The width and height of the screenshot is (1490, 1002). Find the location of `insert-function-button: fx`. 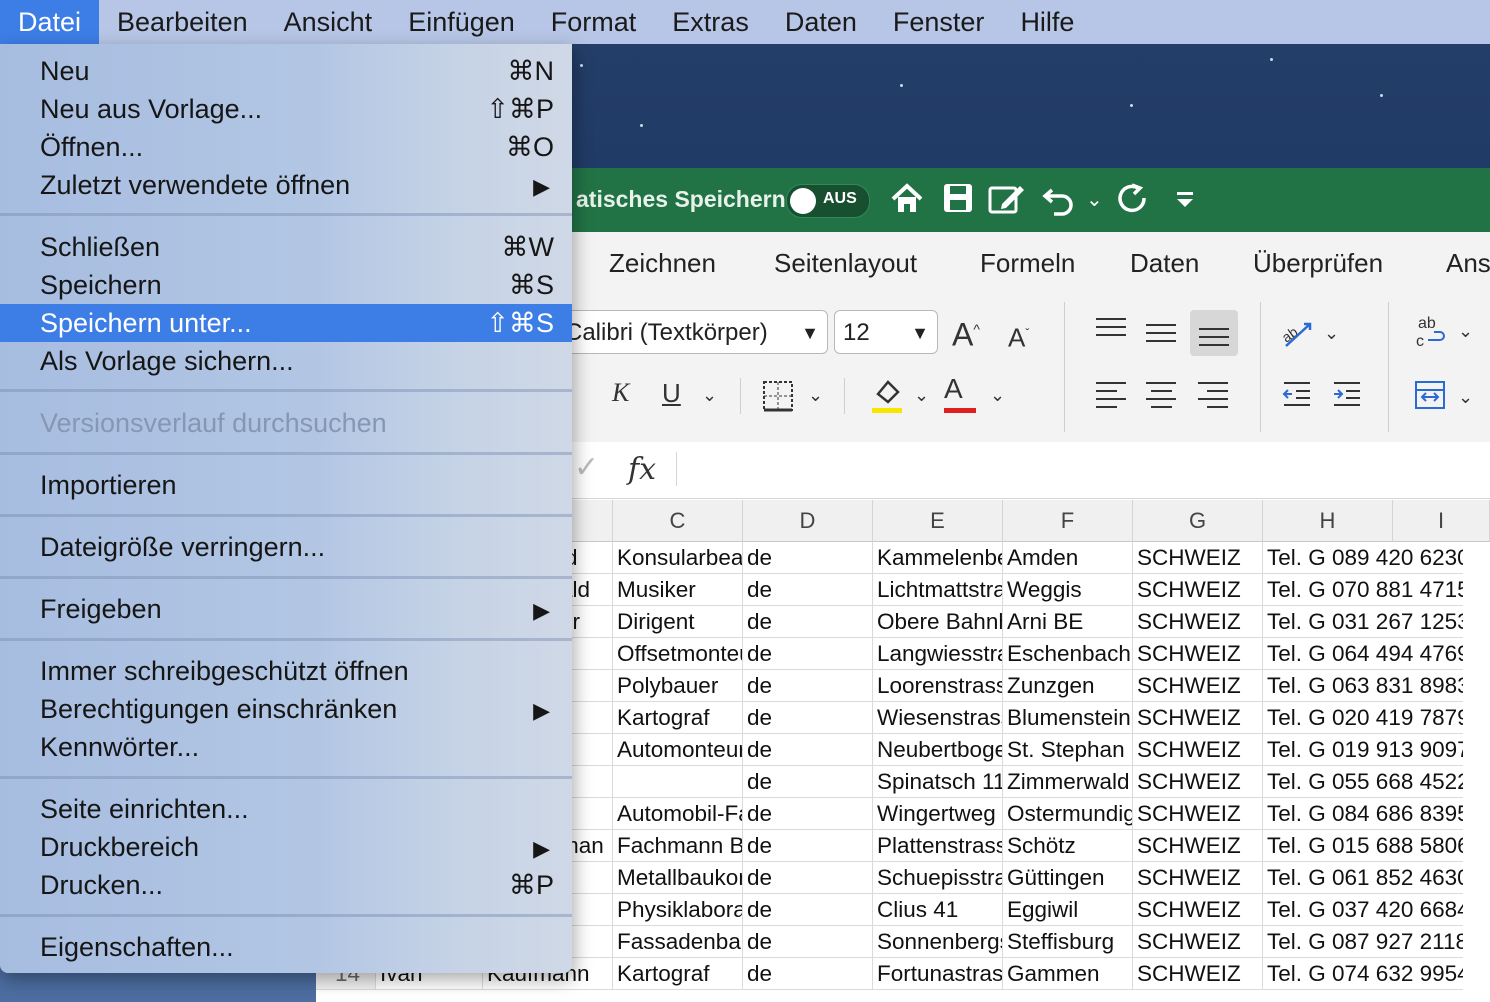

insert-function-button: fx is located at coordinates (642, 469).